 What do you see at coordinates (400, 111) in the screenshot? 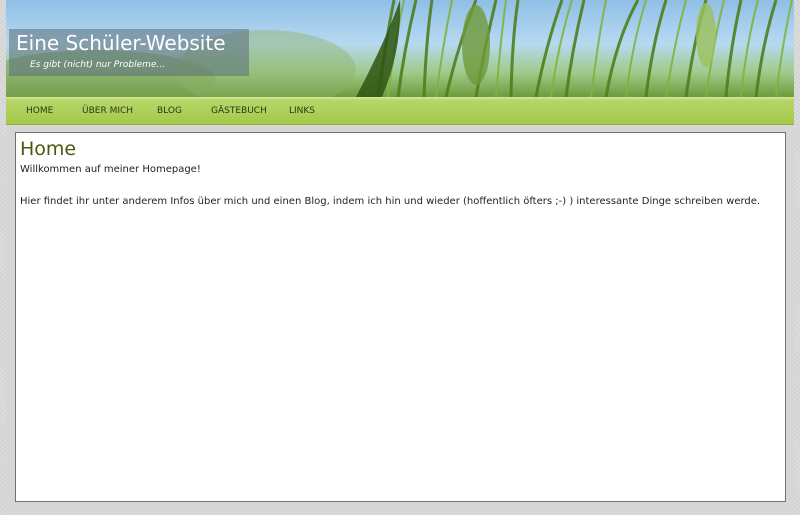
I see `main-navigation: HOME ÜBER MICH BLOG GÄSTEBUCH LINKS` at bounding box center [400, 111].